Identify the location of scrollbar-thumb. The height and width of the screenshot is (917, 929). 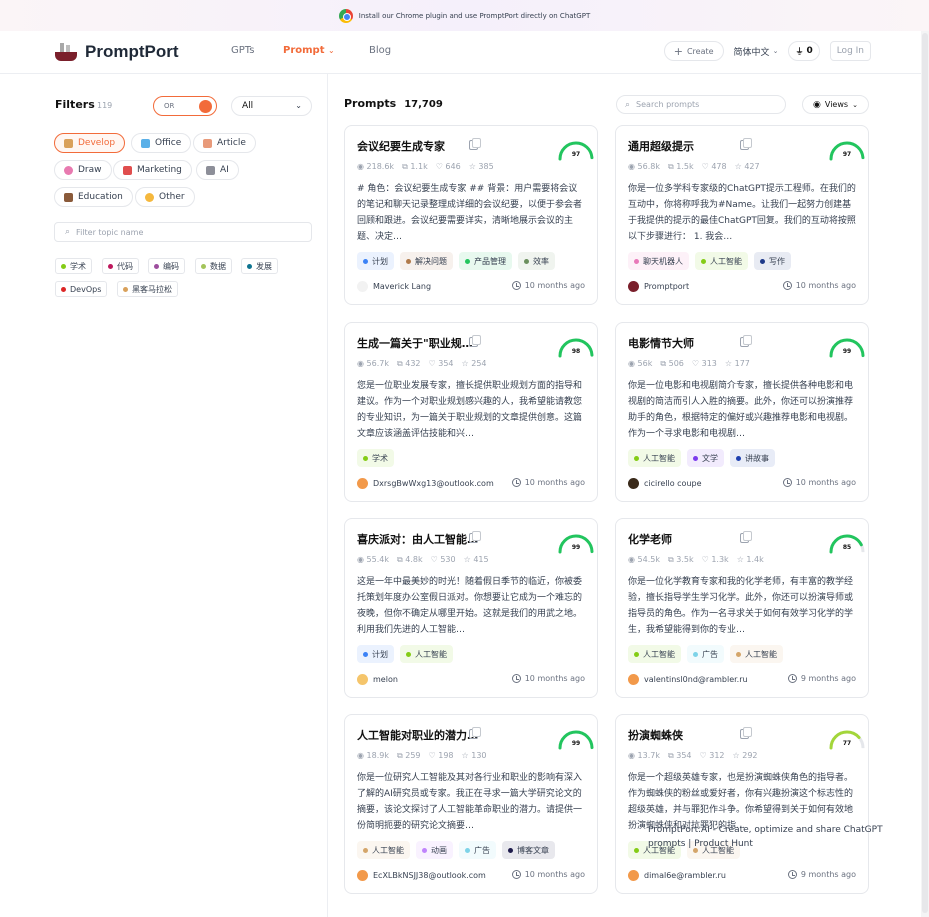
(925, 473).